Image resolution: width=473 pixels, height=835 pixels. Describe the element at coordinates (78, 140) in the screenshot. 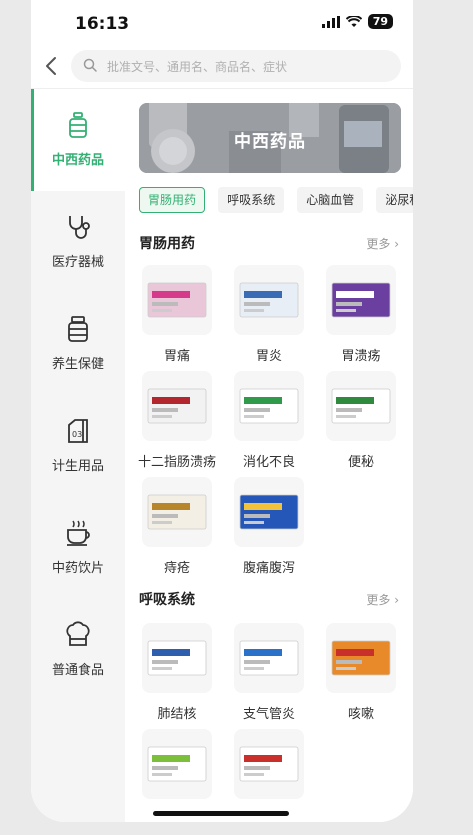

I see `sidebar-item-medicine: 中西药品` at that location.